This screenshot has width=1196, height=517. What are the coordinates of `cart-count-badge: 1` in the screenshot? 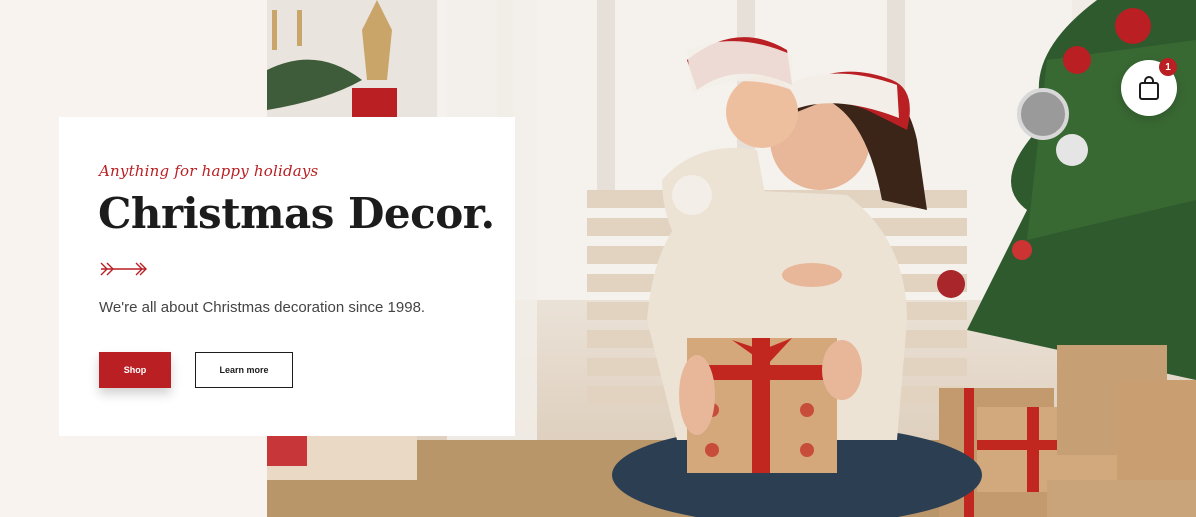 It's located at (1168, 67).